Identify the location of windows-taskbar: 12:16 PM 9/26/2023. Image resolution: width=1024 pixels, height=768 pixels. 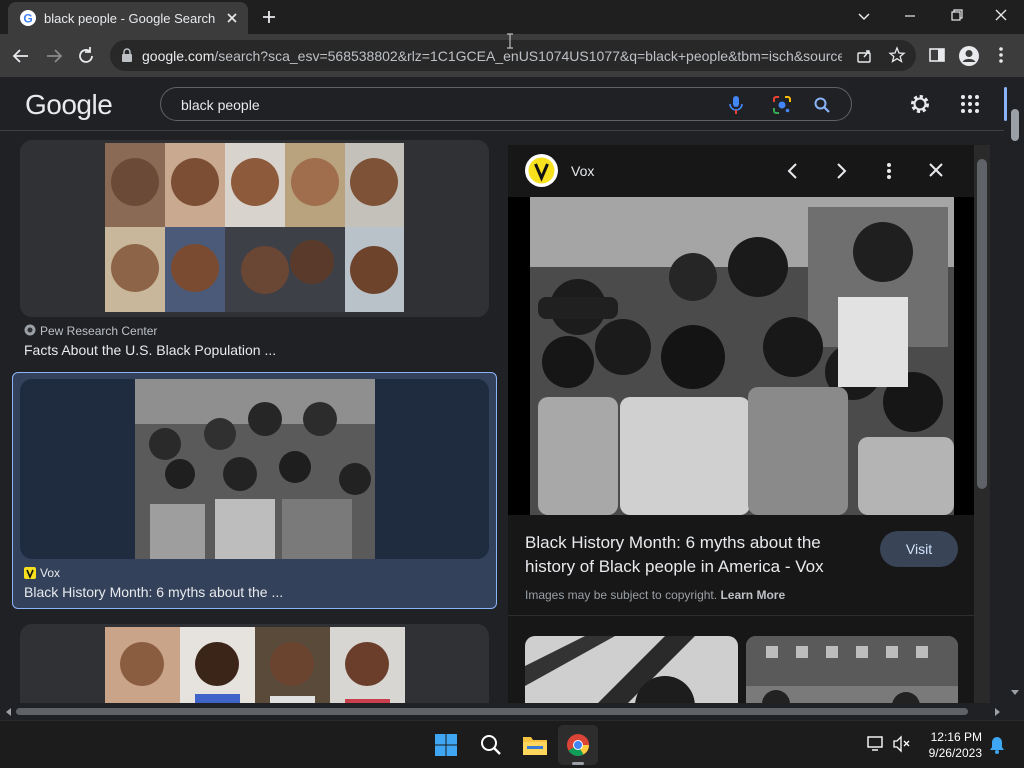
(512, 744).